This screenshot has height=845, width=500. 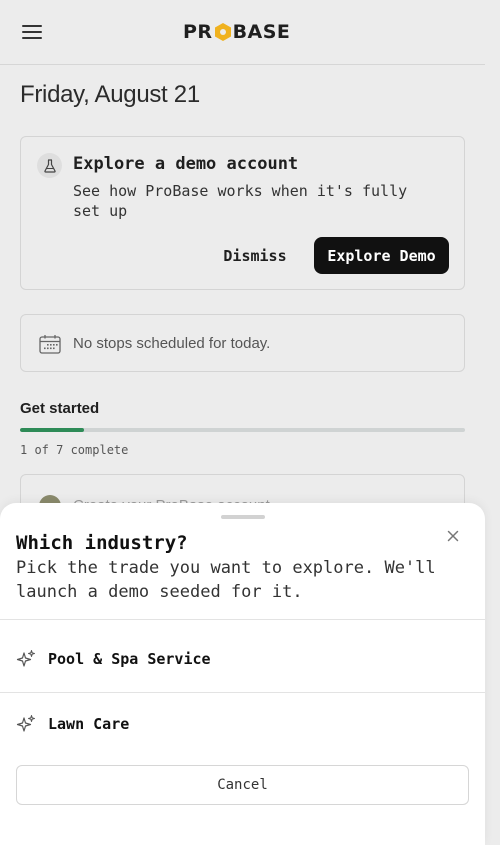 I want to click on probase-logo: PR BASE, so click(x=236, y=32).